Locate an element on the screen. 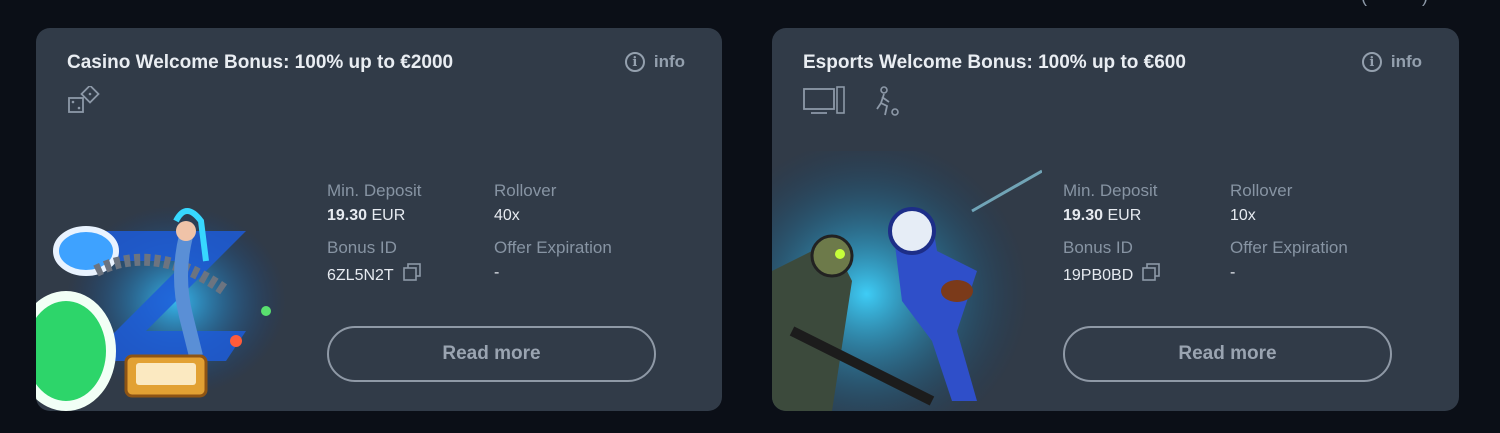 This screenshot has width=1500, height=433. card-title: Casino Welcome Bonus: 100% up to €2000 is located at coordinates (260, 62).